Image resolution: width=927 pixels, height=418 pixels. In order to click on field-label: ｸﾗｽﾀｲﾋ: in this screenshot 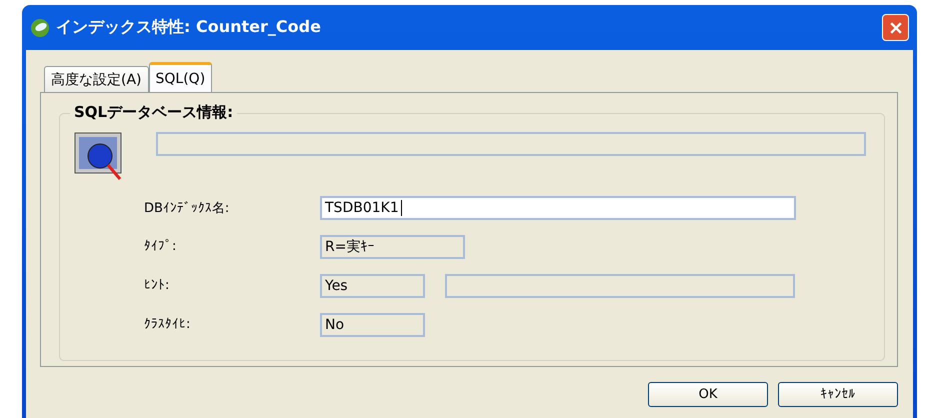, I will do `click(167, 324)`.